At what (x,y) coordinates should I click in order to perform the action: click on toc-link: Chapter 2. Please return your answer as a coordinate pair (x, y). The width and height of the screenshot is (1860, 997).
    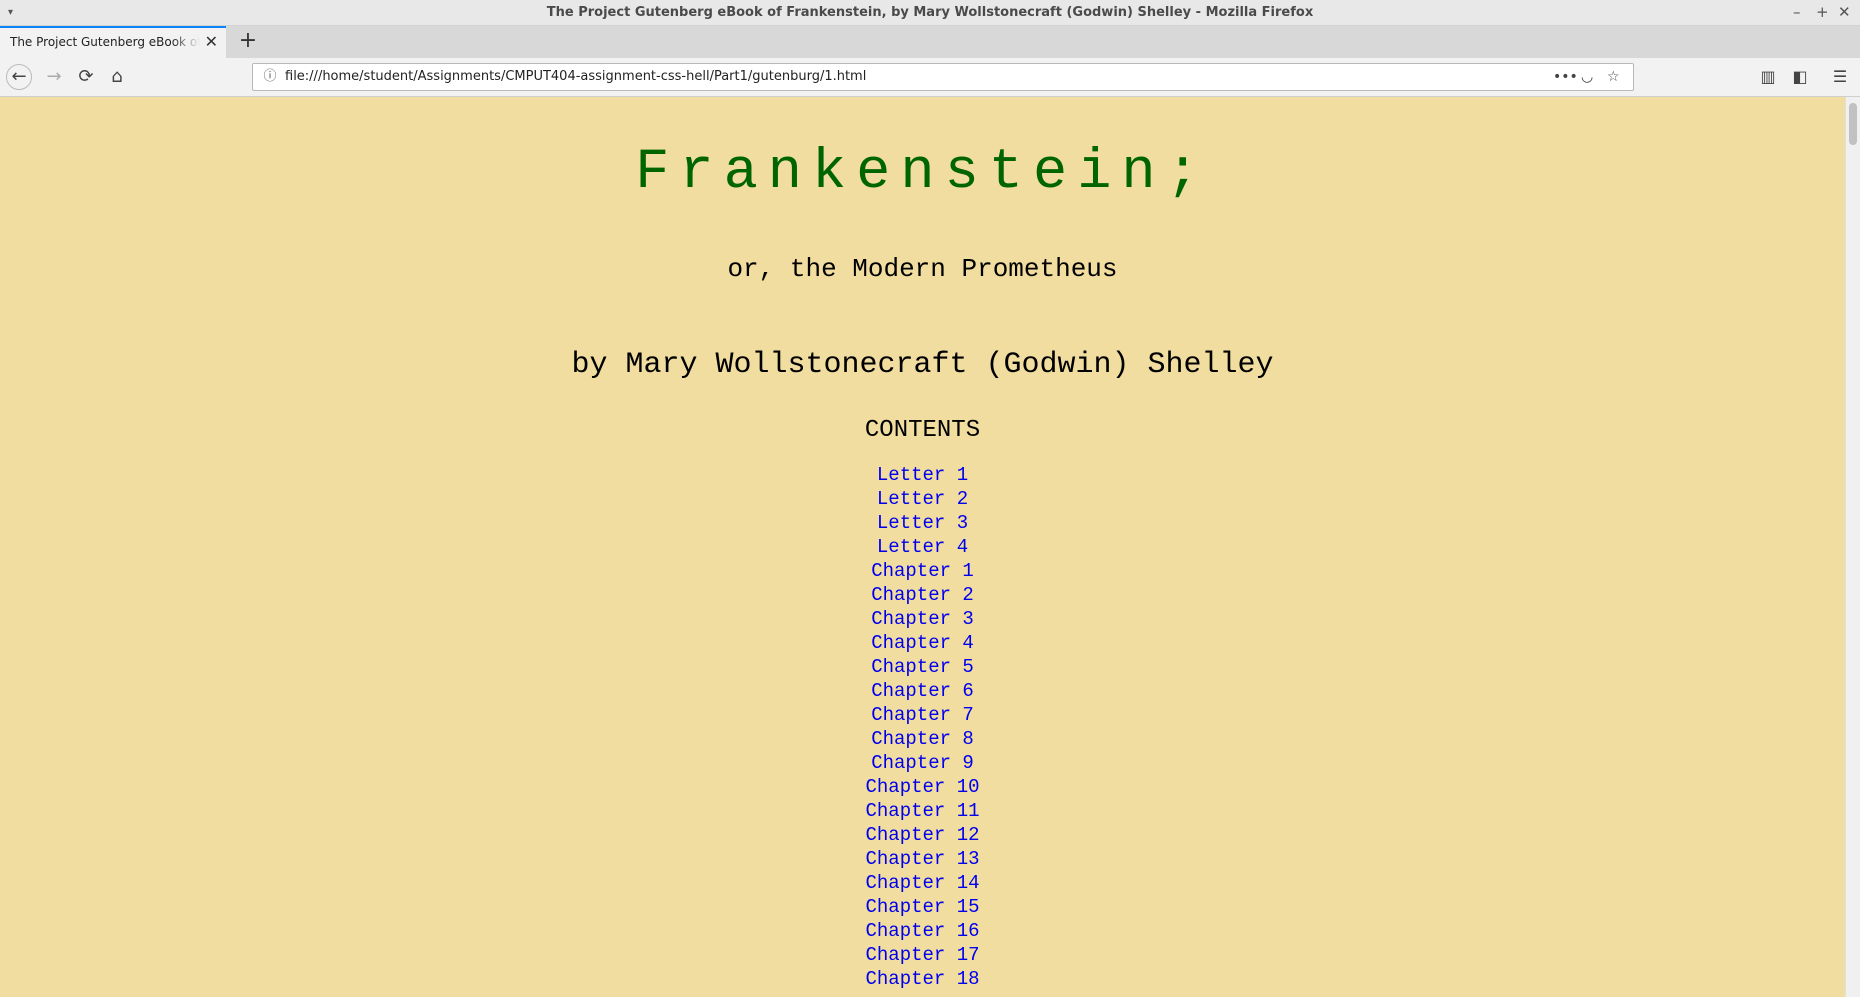
    Looking at the image, I should click on (922, 595).